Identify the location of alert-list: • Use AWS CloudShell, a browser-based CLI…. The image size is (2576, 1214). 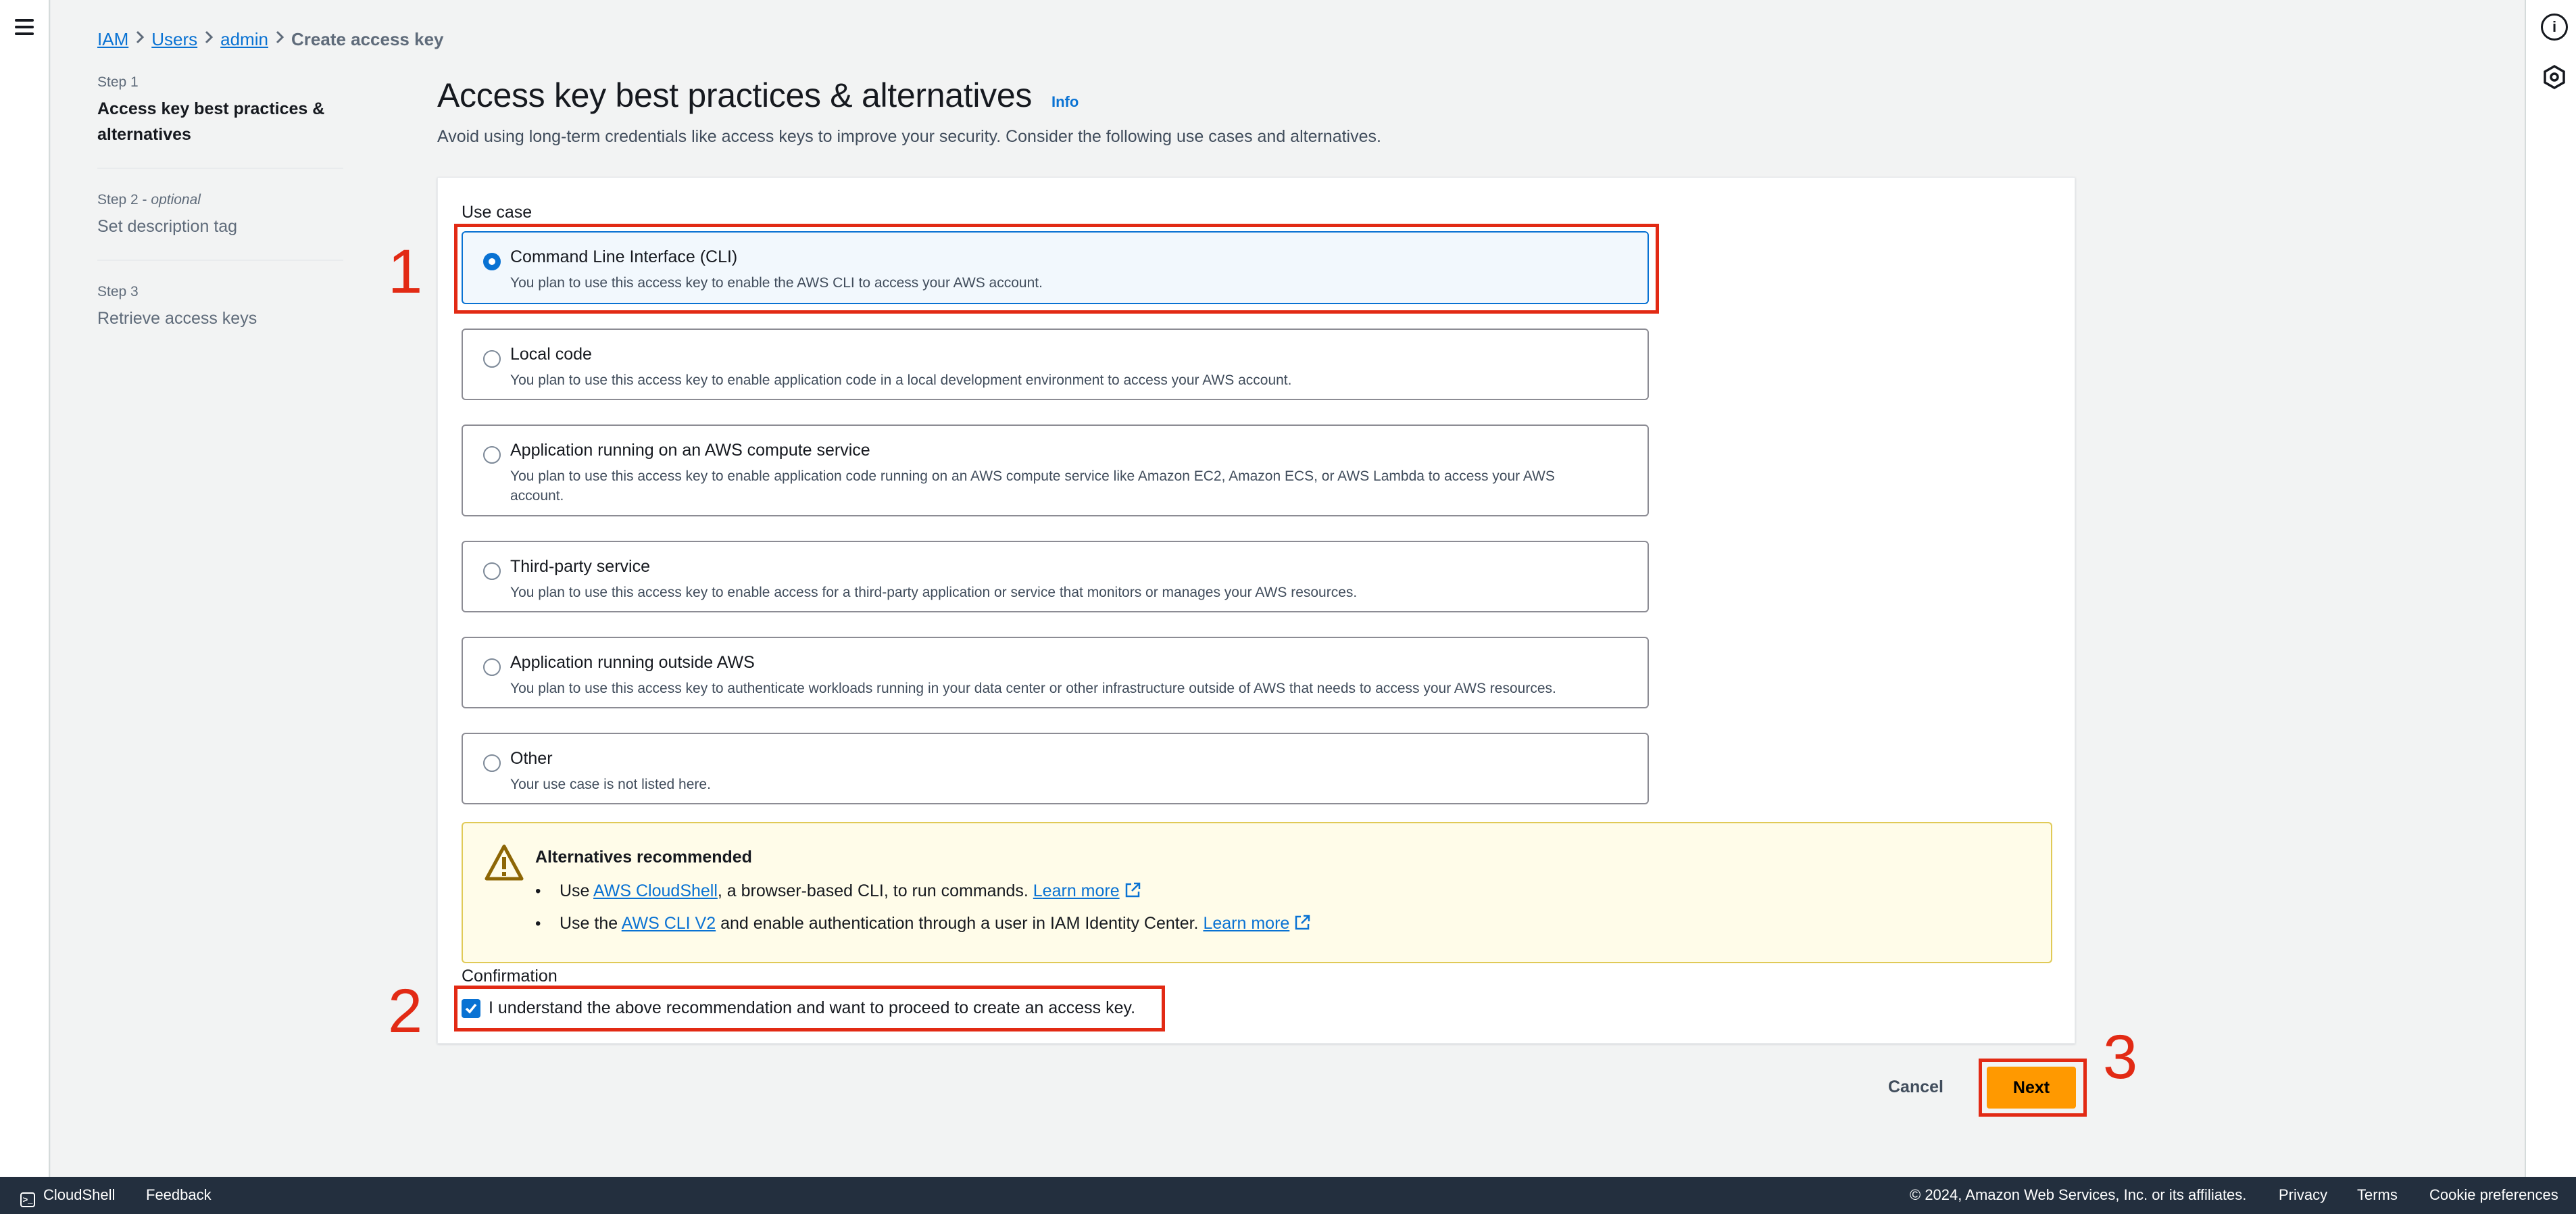
(923, 907).